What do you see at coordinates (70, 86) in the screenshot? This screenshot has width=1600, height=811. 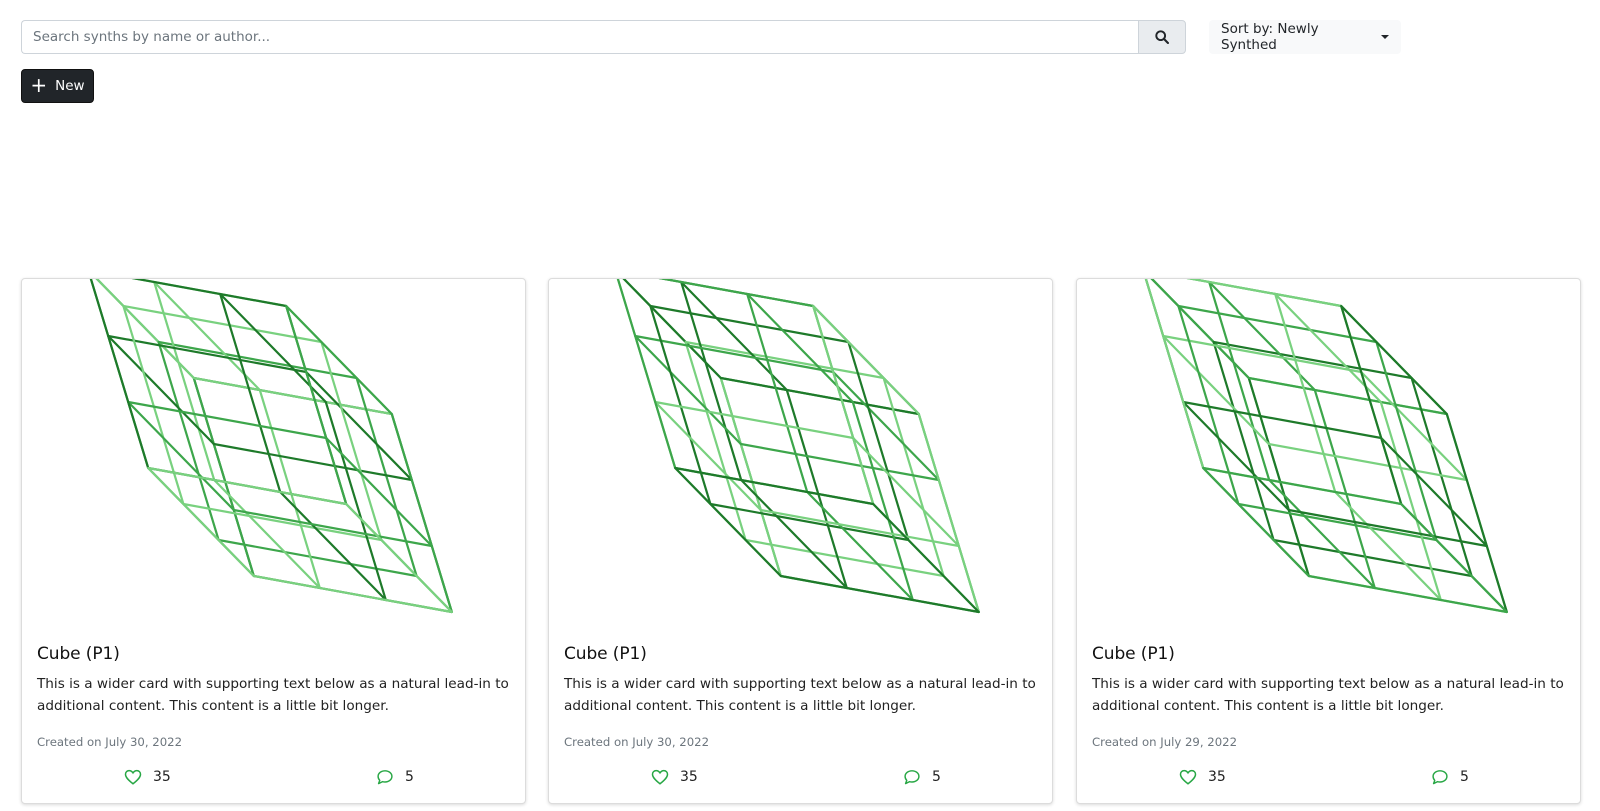 I see `new-button-label: New` at bounding box center [70, 86].